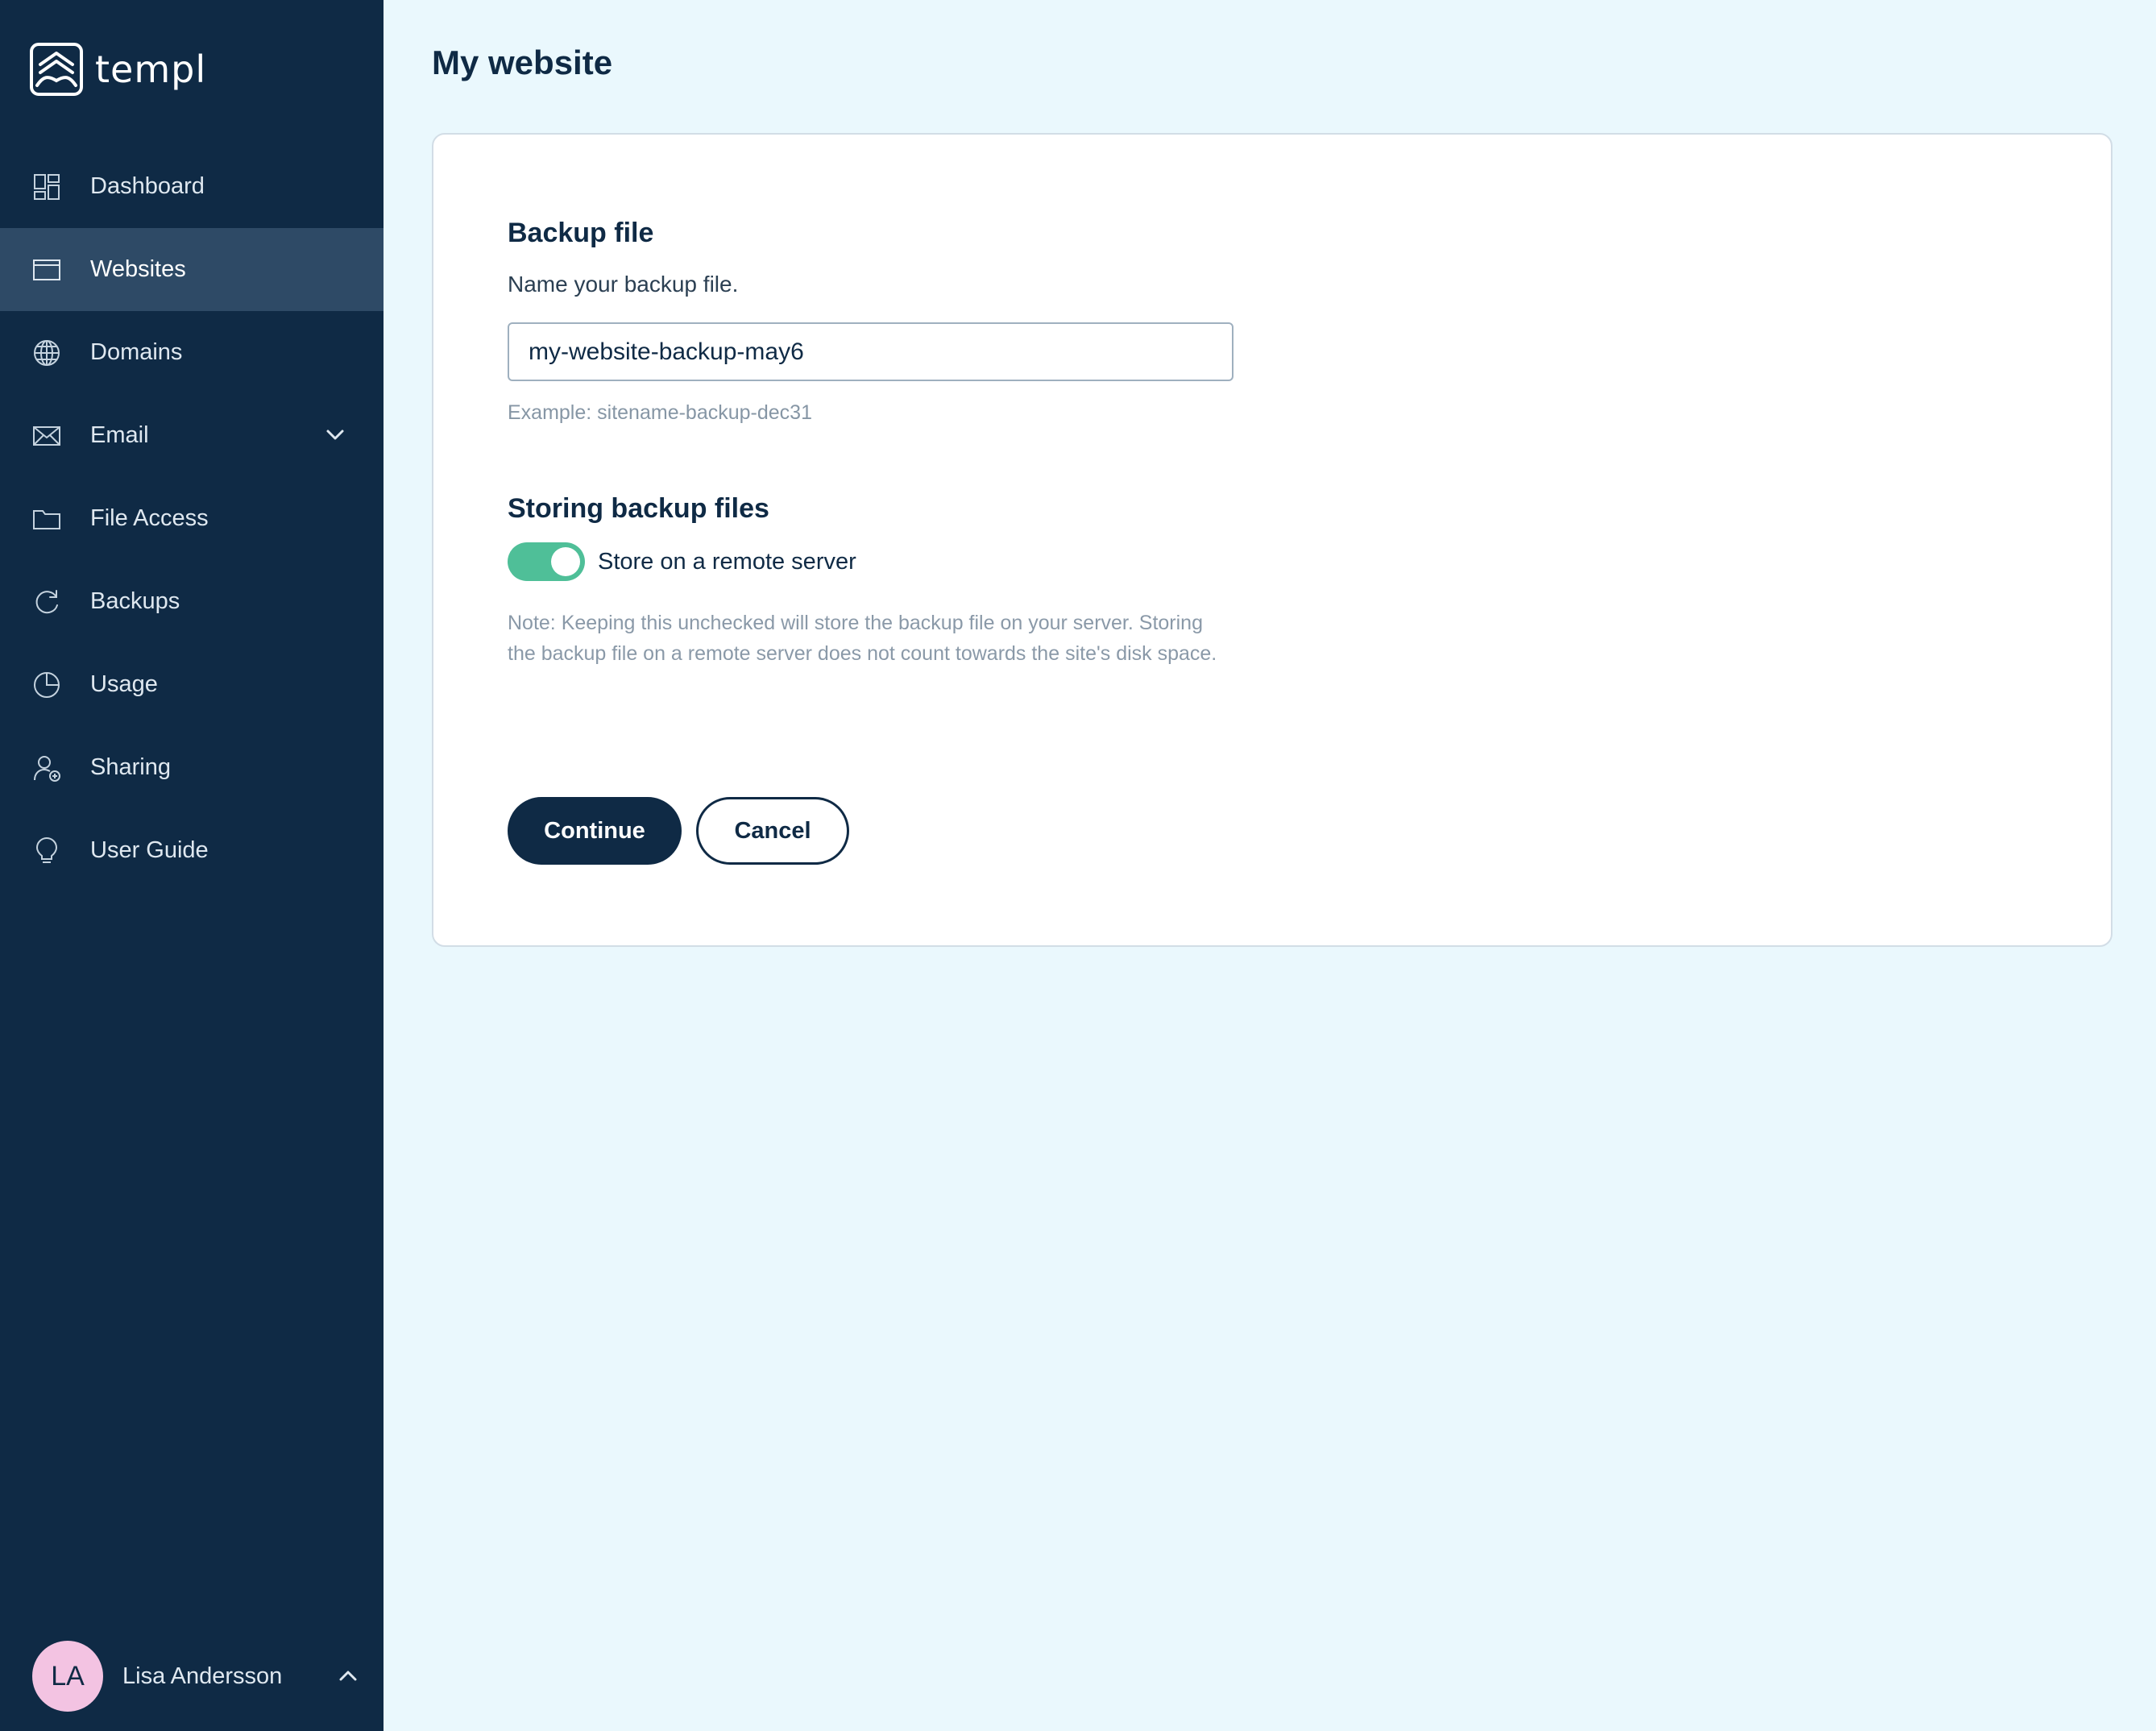 The width and height of the screenshot is (2156, 1731). I want to click on globe-icon, so click(46, 353).